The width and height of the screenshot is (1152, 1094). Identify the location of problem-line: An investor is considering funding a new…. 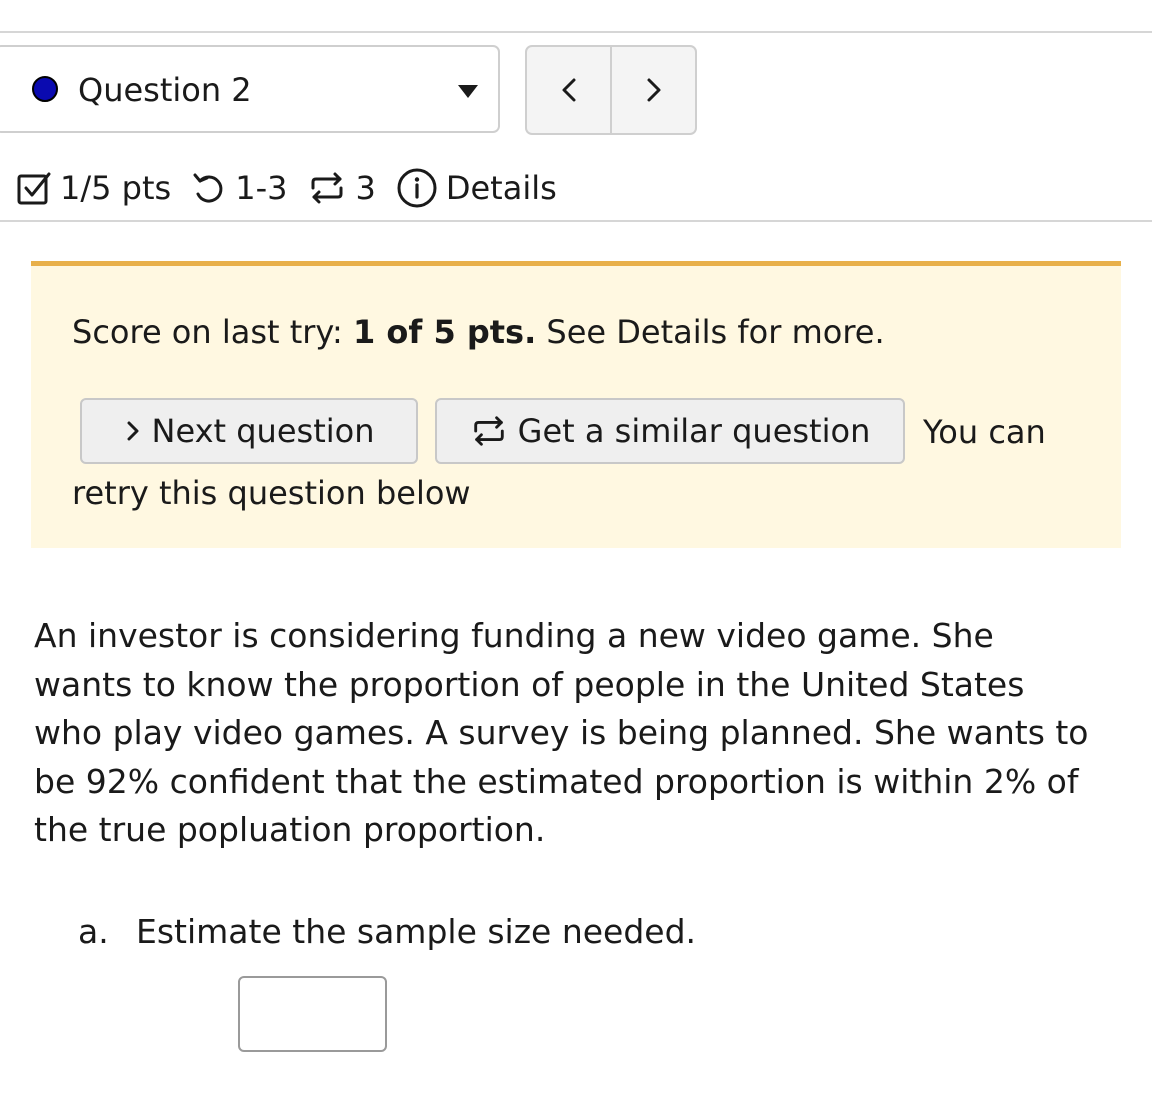
(514, 635).